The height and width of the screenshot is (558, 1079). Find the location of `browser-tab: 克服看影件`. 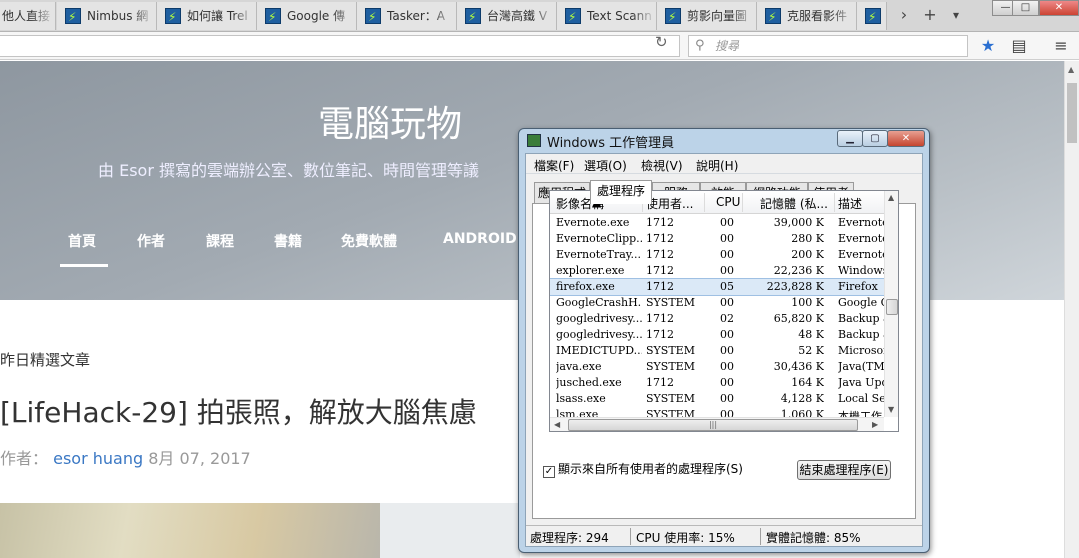

browser-tab: 克服看影件 is located at coordinates (807, 16).